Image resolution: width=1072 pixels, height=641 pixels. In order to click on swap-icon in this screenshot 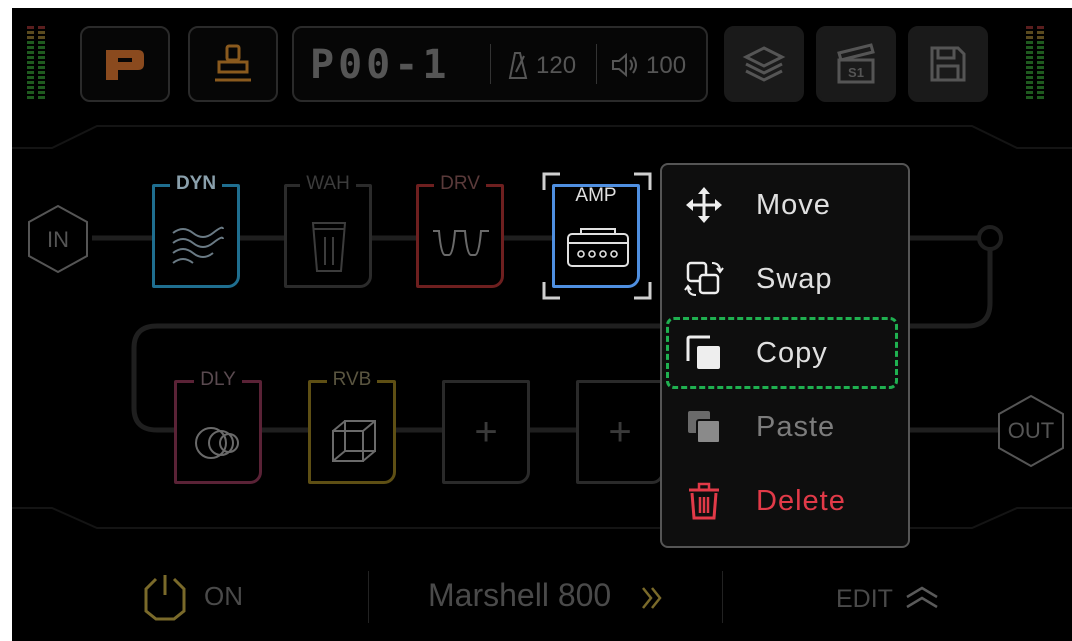, I will do `click(704, 278)`.